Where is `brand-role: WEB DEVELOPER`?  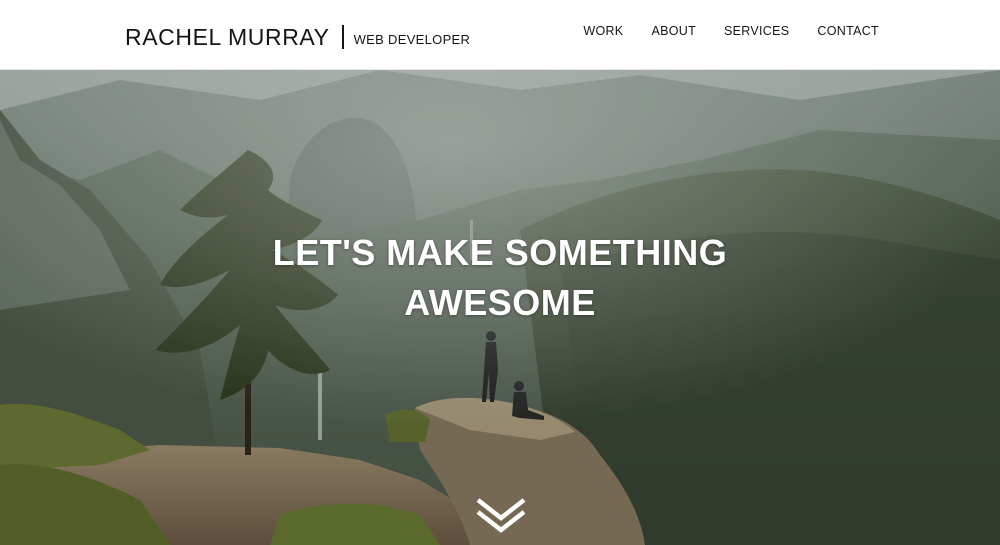
brand-role: WEB DEVELOPER is located at coordinates (412, 39).